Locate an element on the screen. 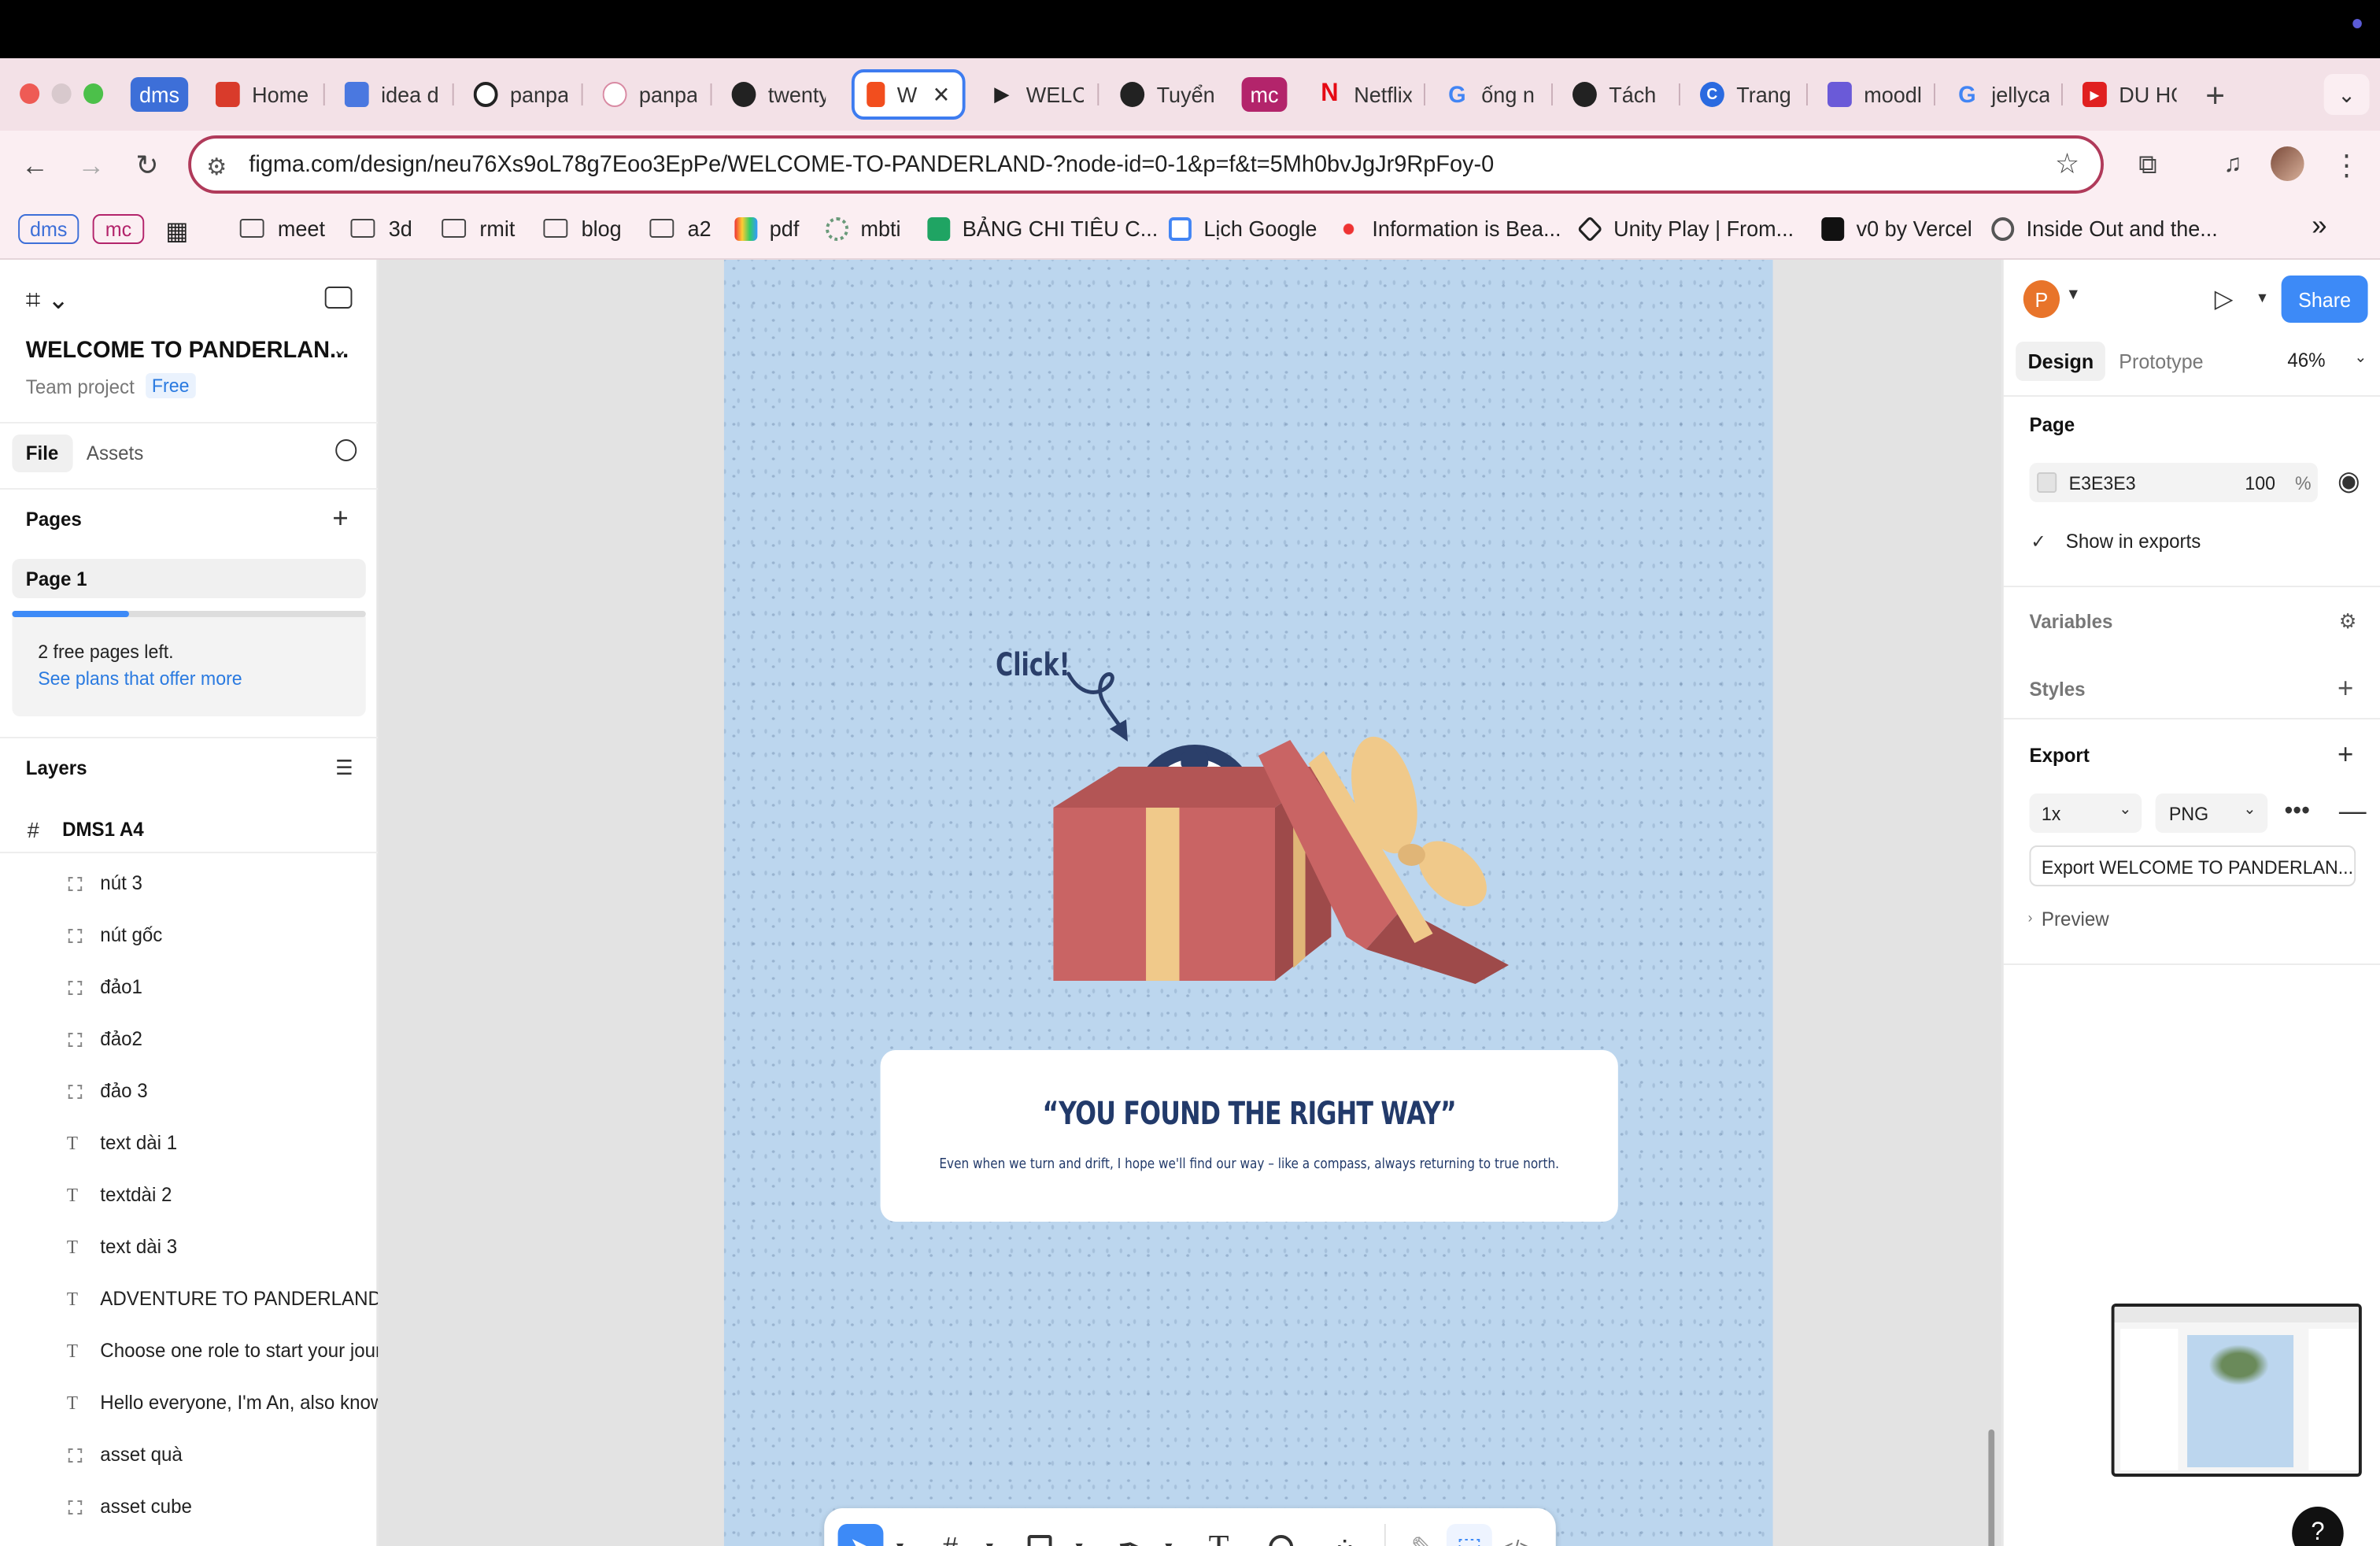 Image resolution: width=2380 pixels, height=1546 pixels. figma-menu-icon: ⌗ ⌄ is located at coordinates (47, 300).